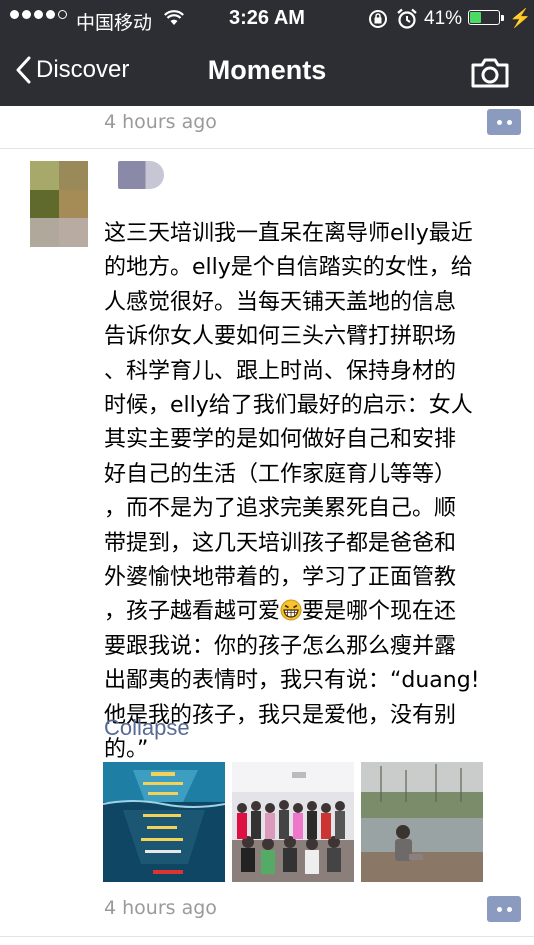 This screenshot has width=534, height=945. Describe the element at coordinates (379, 612) in the screenshot. I see `post-text-line: 要是哪个现在还` at that location.